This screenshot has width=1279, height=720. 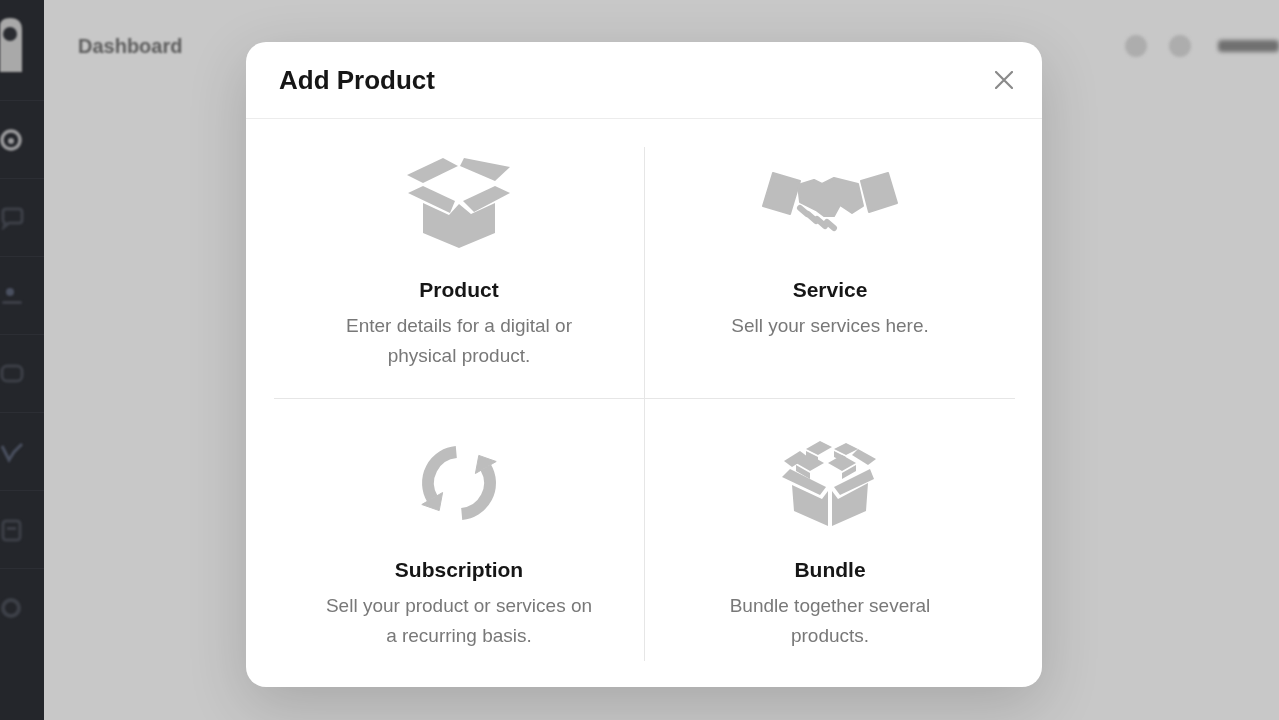 What do you see at coordinates (459, 570) in the screenshot?
I see `option-title: Subscription` at bounding box center [459, 570].